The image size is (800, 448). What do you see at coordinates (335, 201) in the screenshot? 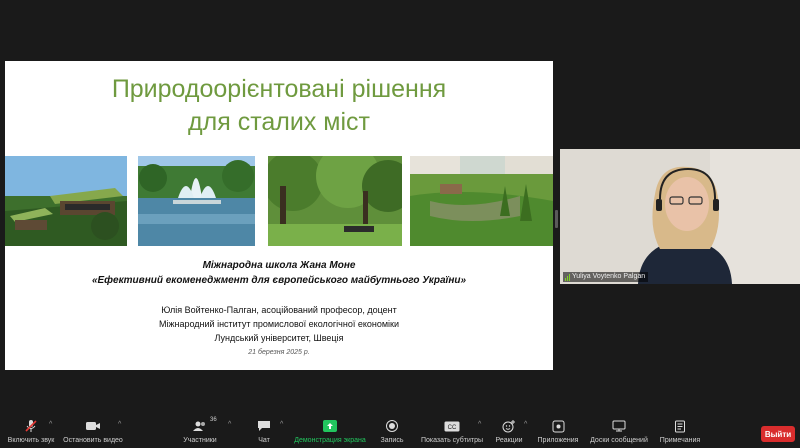
I see `park-trees-photo` at bounding box center [335, 201].